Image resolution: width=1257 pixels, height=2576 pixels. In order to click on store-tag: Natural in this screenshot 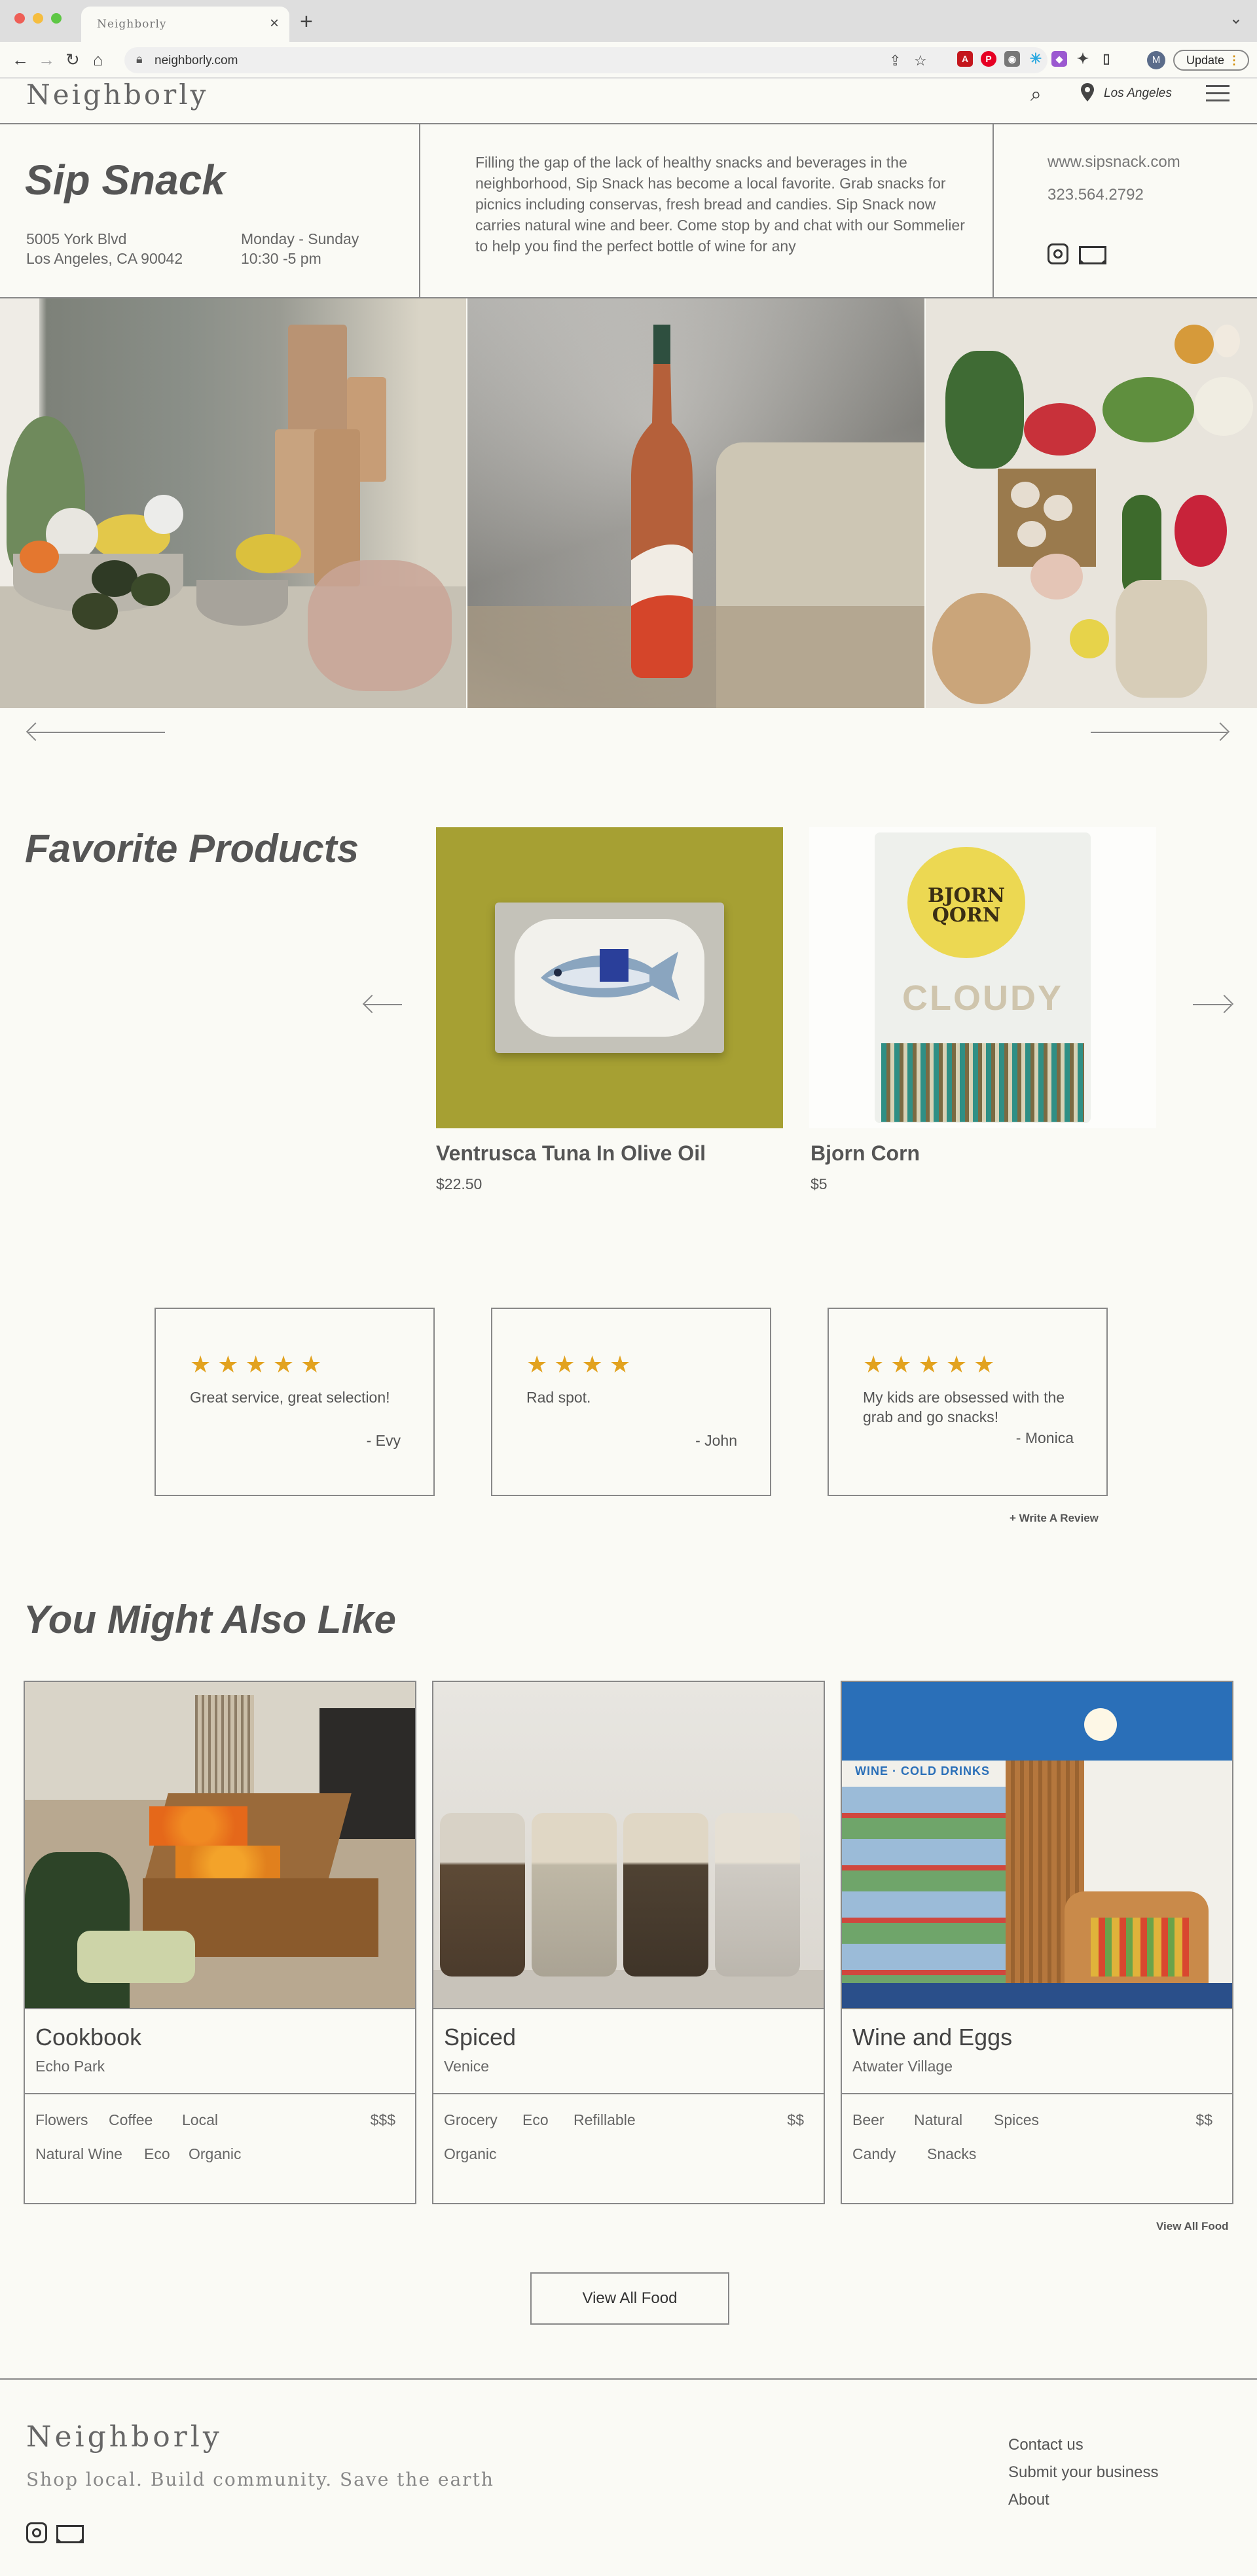, I will do `click(938, 2120)`.